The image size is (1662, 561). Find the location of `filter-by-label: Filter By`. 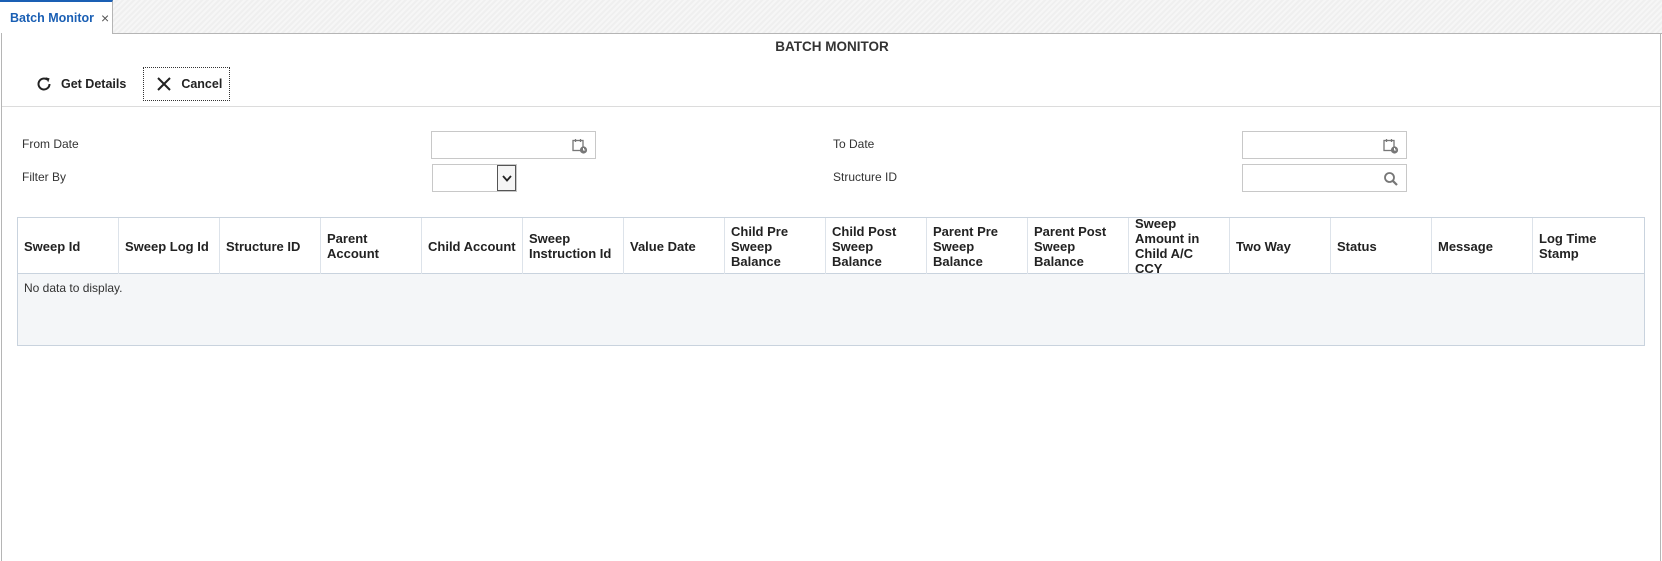

filter-by-label: Filter By is located at coordinates (44, 177).